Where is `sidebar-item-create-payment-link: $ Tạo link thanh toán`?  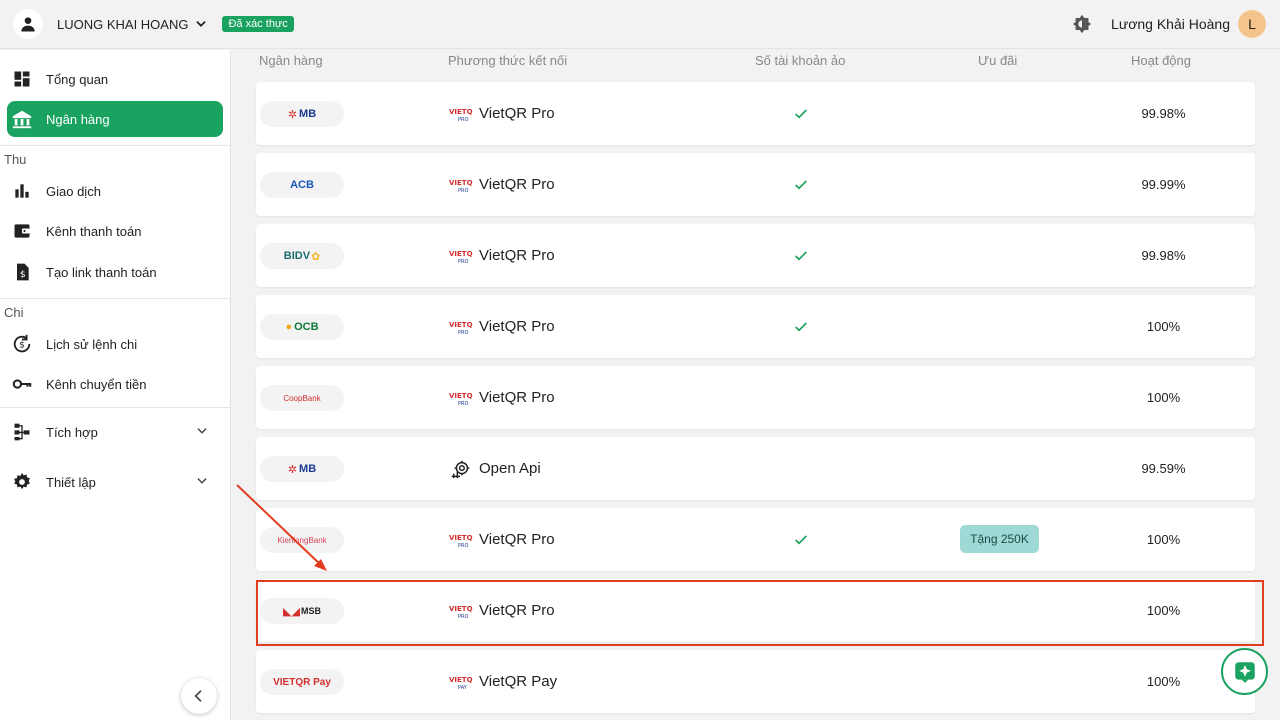 sidebar-item-create-payment-link: $ Tạo link thanh toán is located at coordinates (115, 272).